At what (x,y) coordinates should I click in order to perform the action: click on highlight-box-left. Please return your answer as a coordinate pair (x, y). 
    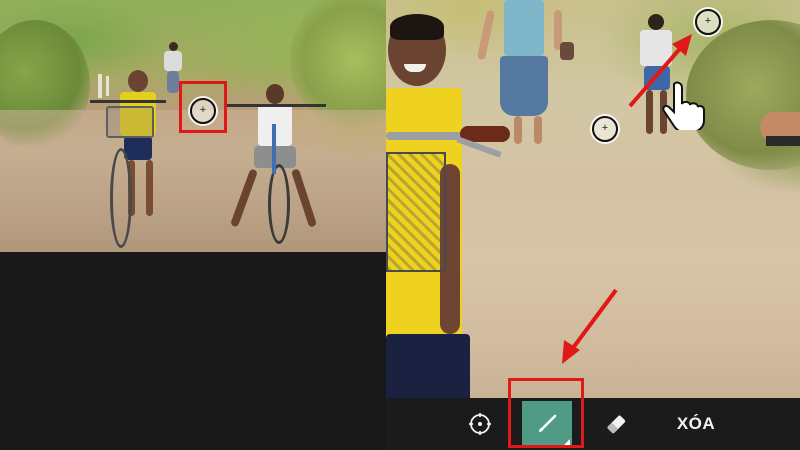
    Looking at the image, I should click on (203, 107).